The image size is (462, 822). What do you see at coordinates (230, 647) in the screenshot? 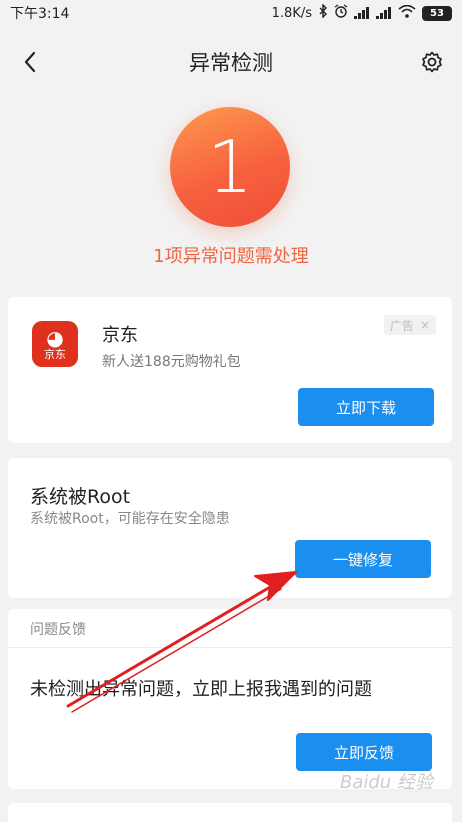
I see `divider` at bounding box center [230, 647].